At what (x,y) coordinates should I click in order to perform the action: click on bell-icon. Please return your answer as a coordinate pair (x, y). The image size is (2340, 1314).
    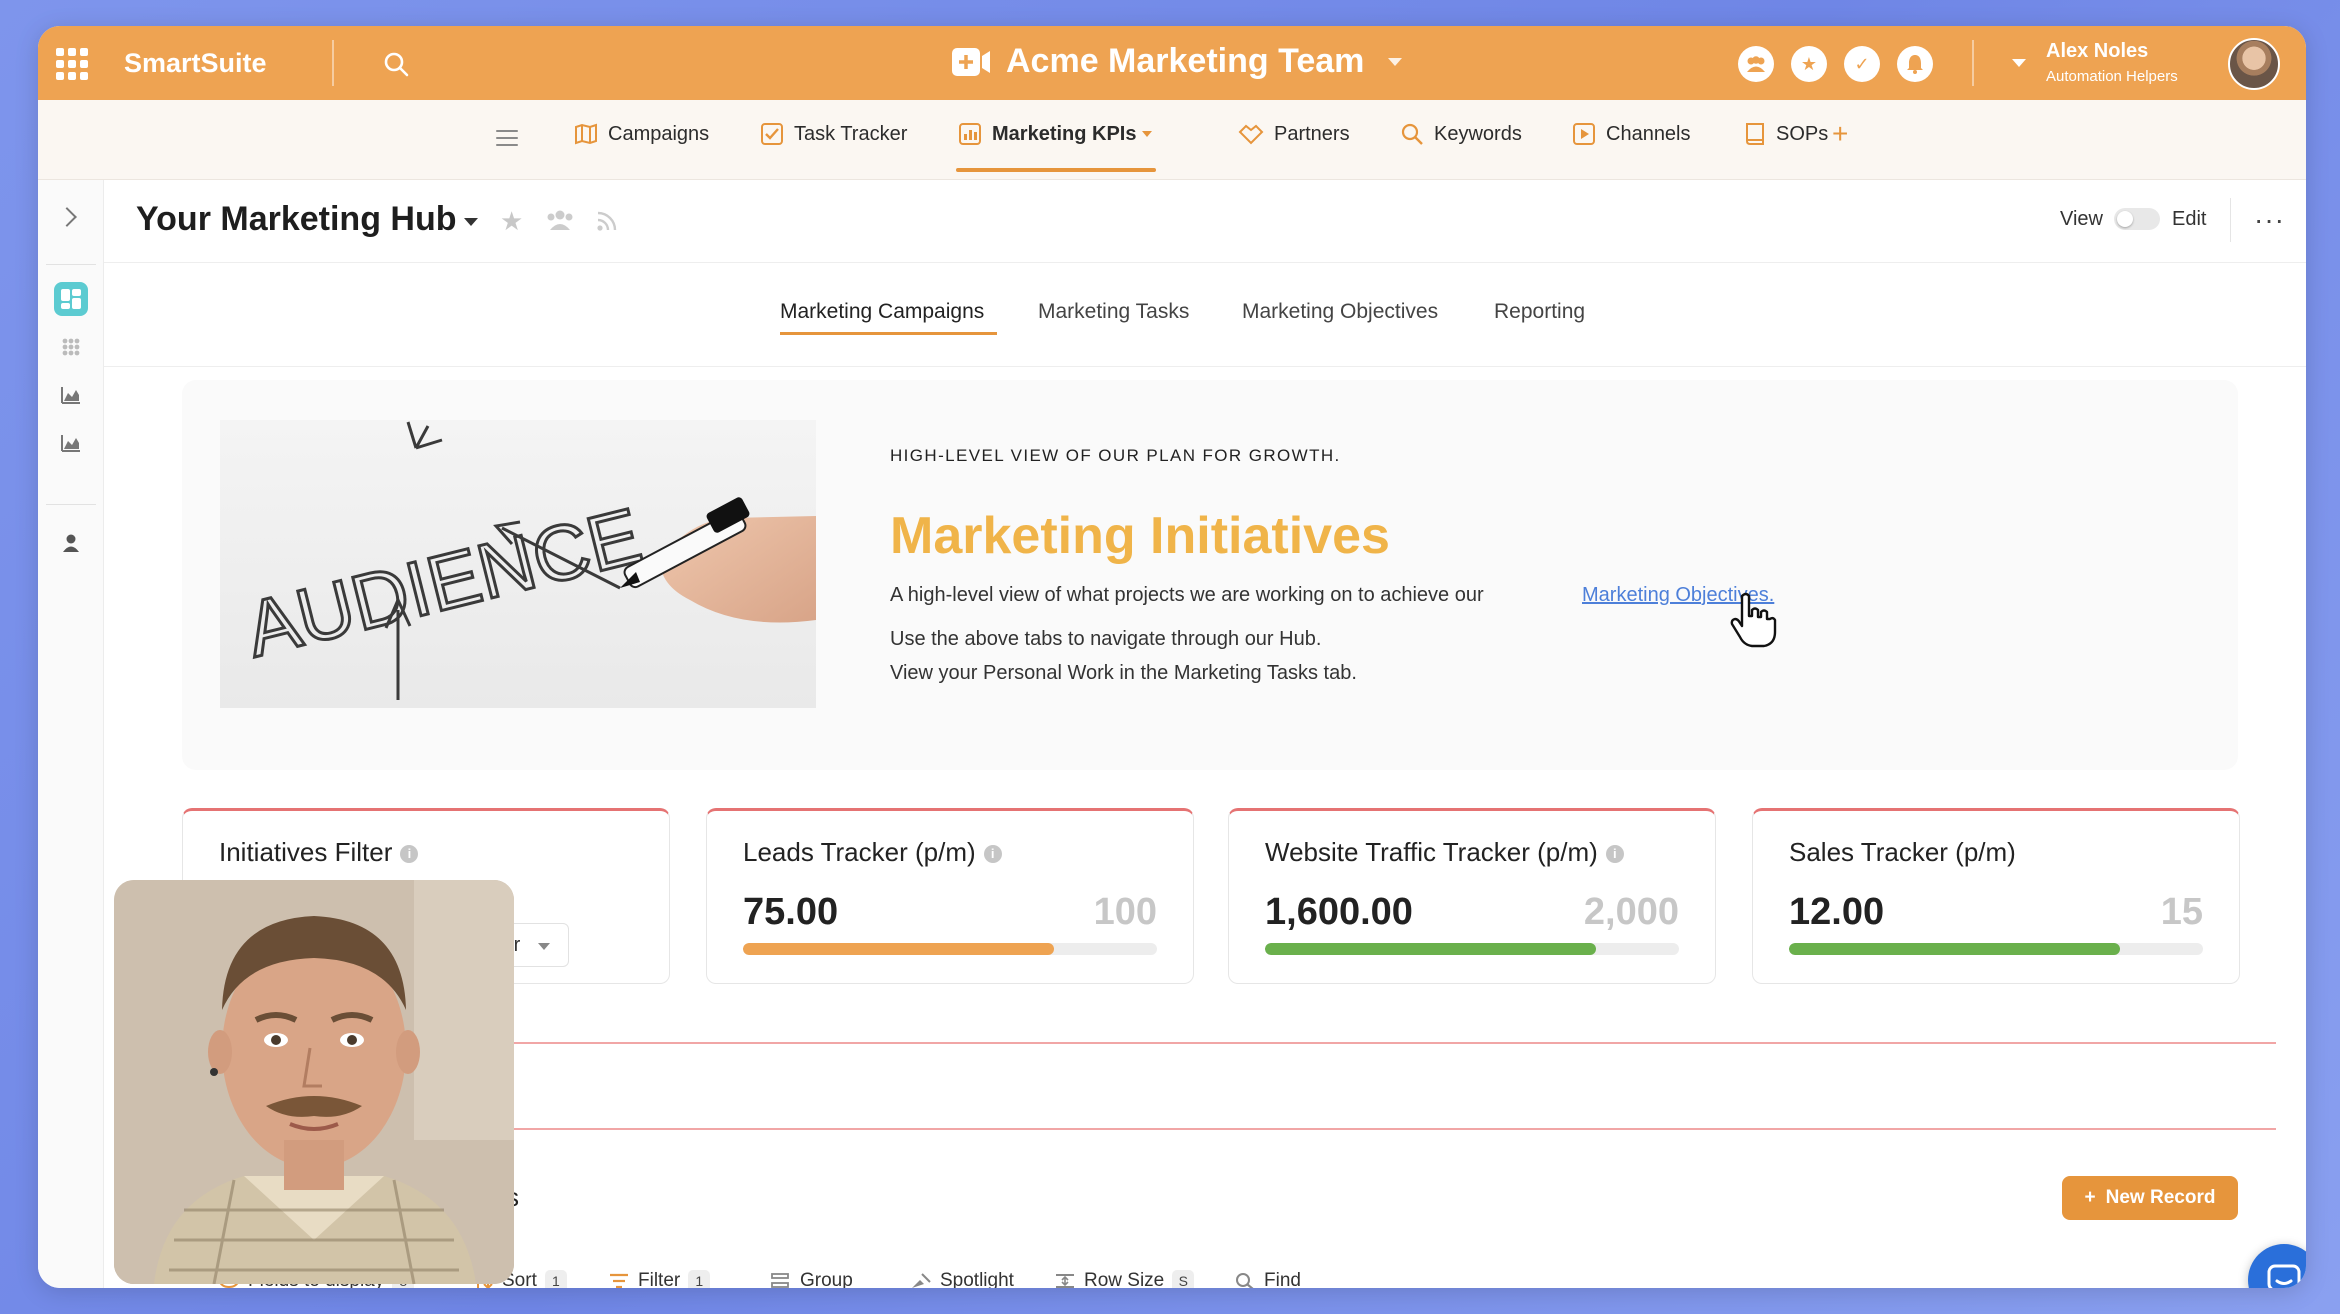
    Looking at the image, I should click on (1915, 64).